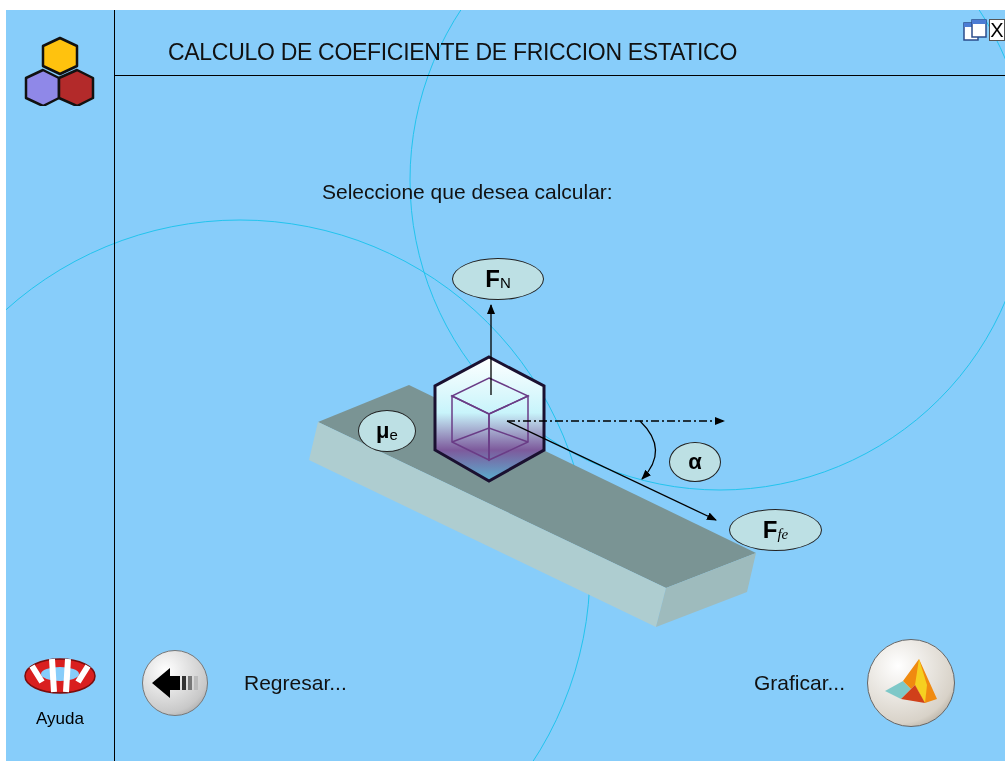 Image resolution: width=1005 pixels, height=761 pixels. I want to click on angle-arc-arrow, so click(648, 450).